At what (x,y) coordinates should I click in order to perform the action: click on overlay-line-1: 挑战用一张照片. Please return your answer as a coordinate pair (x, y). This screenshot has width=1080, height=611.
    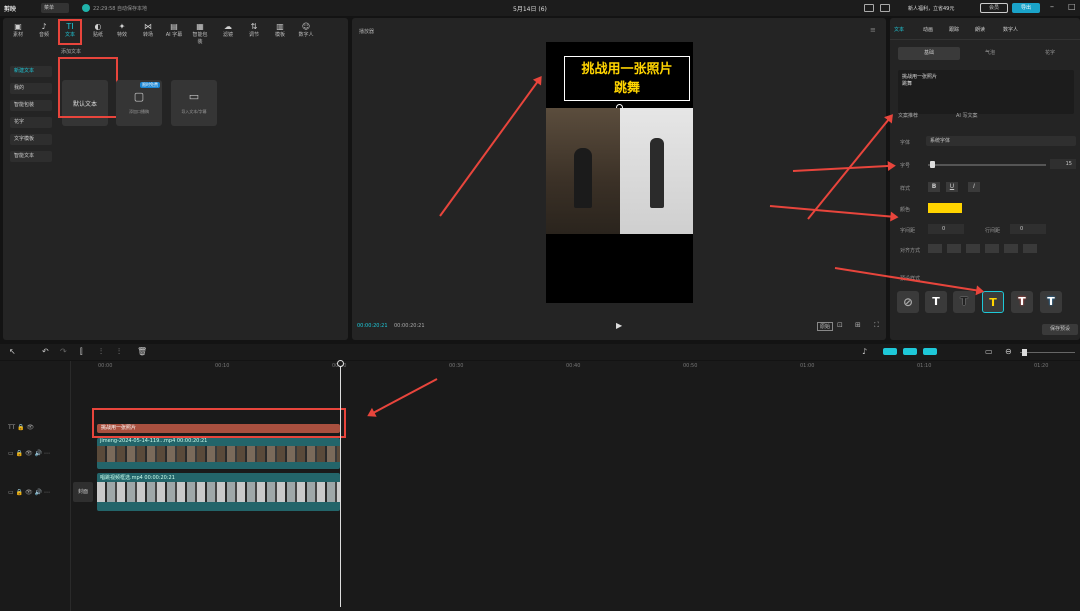
    Looking at the image, I should click on (627, 69).